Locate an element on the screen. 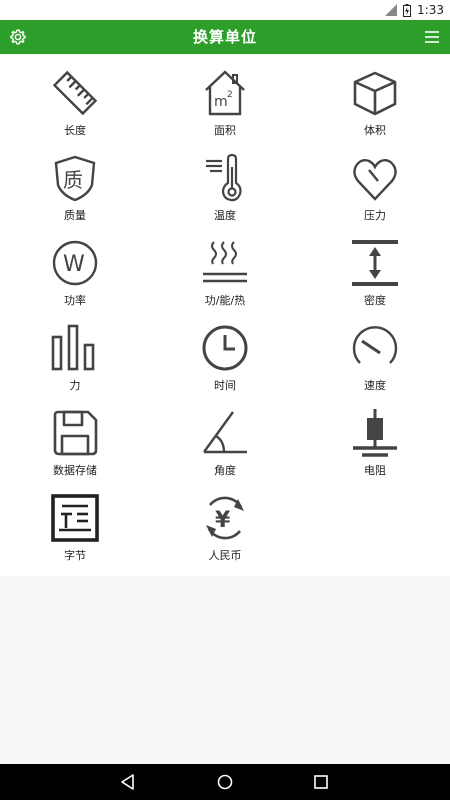 This screenshot has width=450, height=800. unit-area: m 2 面积 is located at coordinates (225, 110).